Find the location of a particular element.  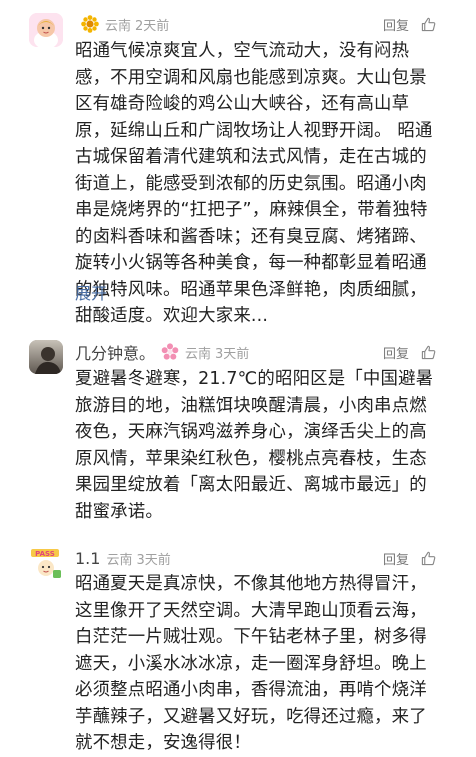

comment-meta: 几分钟意。 云南 3天前 is located at coordinates (162, 352).